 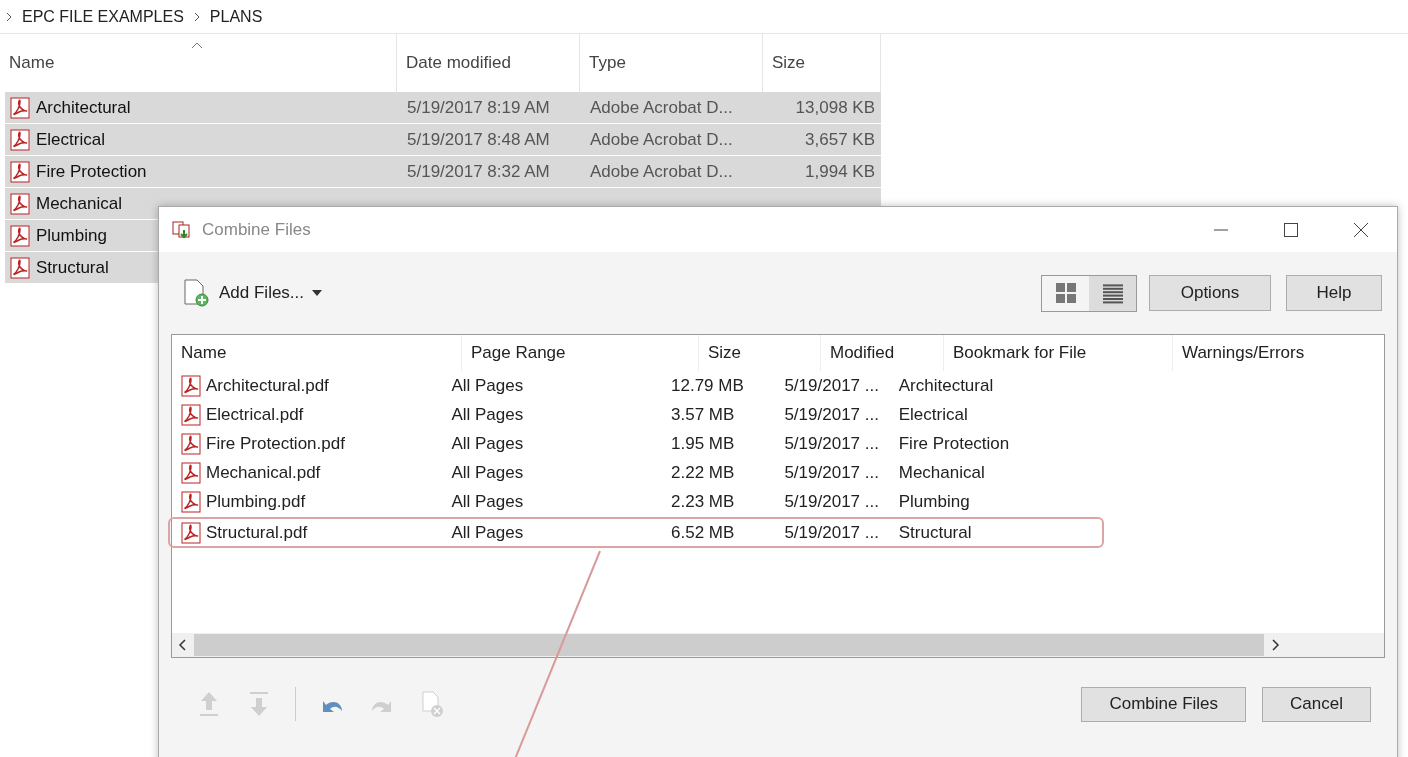 I want to click on size-cell-text: 1.95 MB, so click(x=703, y=443).